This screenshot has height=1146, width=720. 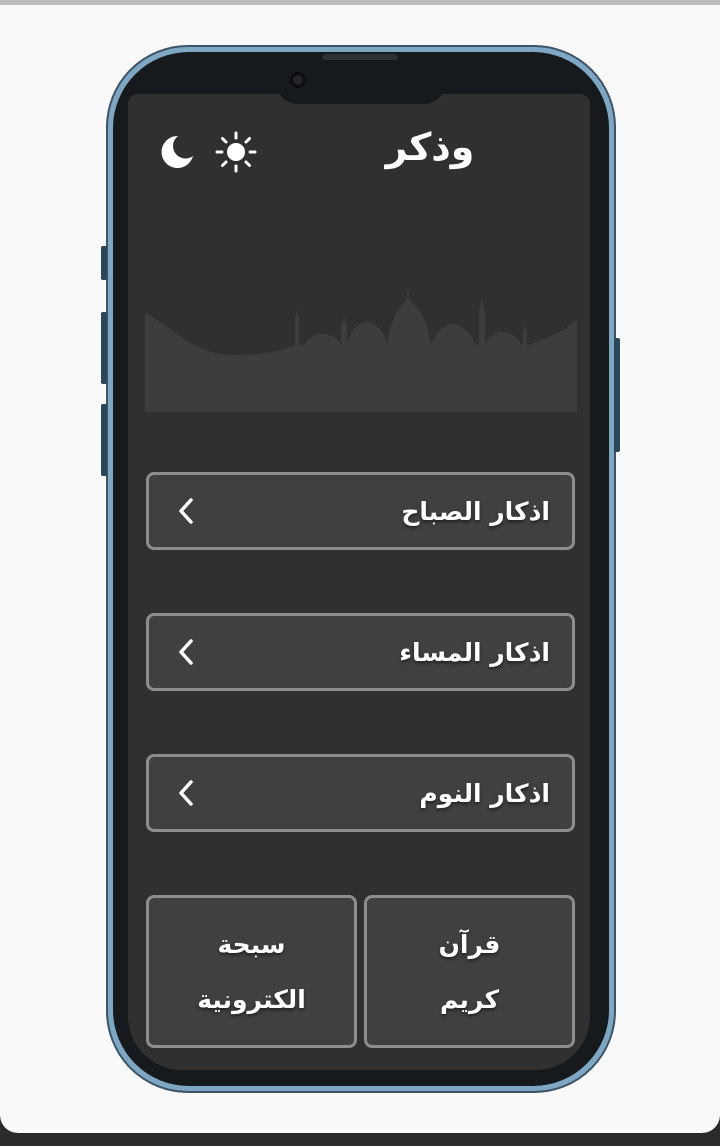 I want to click on volume-down-button, so click(x=104, y=440).